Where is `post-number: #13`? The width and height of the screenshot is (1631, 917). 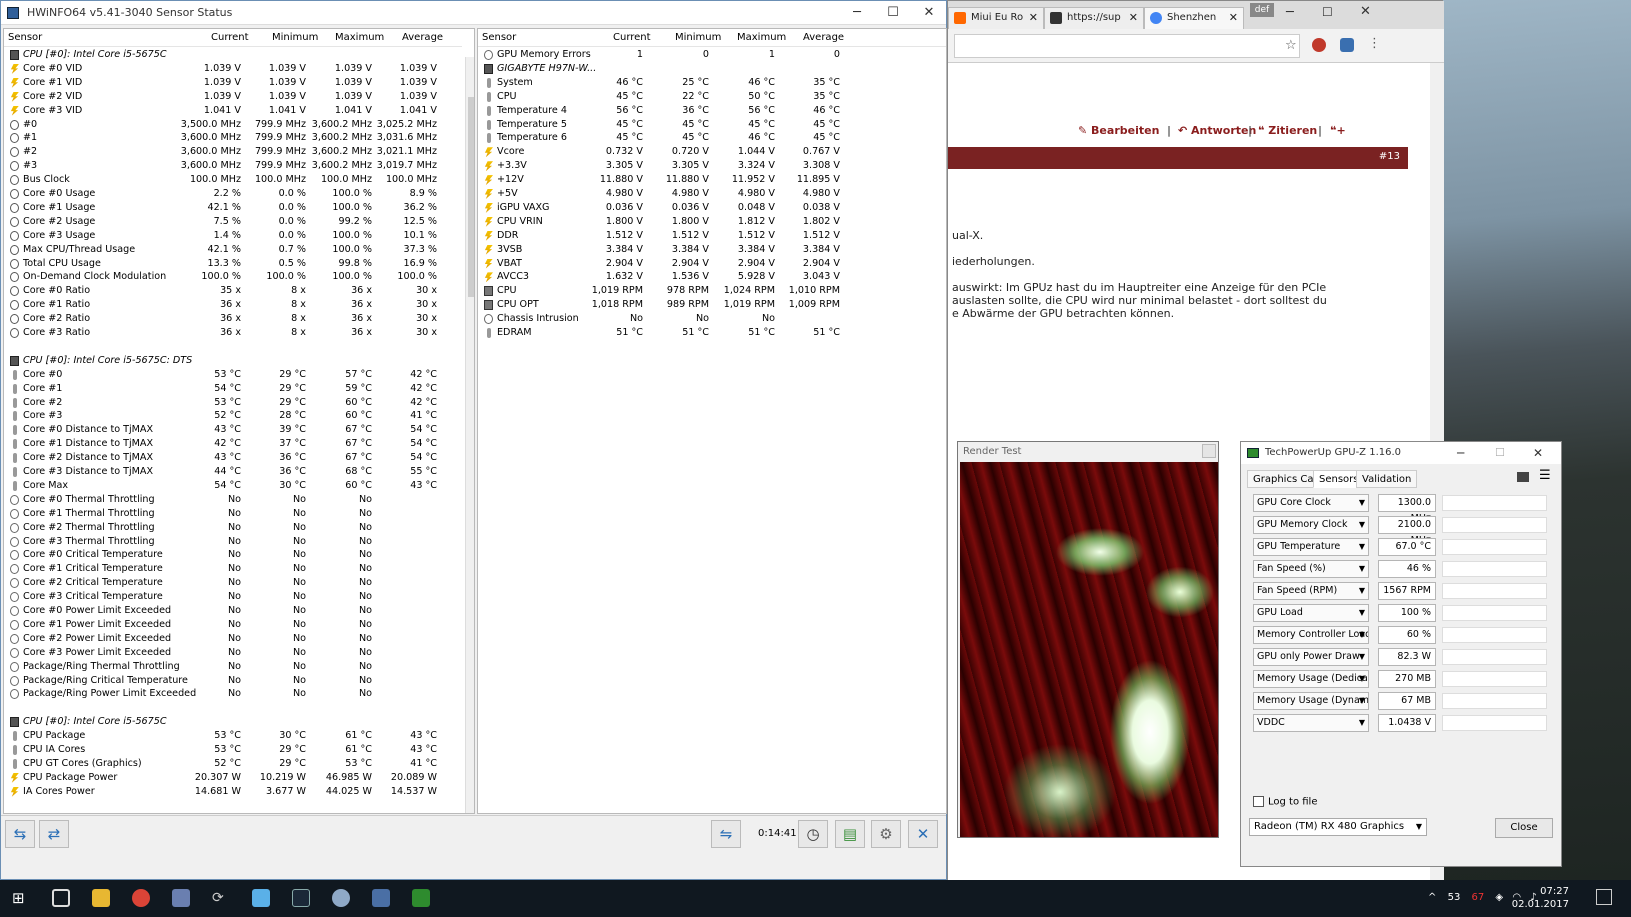 post-number: #13 is located at coordinates (1389, 156).